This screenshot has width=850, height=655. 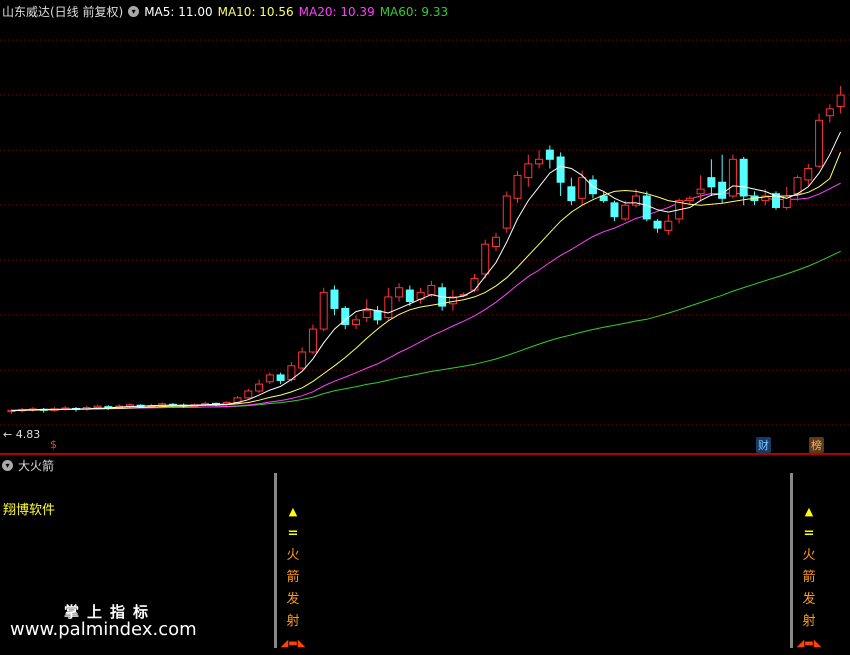 I want to click on rocket-signal-1: ▲ = 火 箭 发 射 ◢▬◣, so click(x=293, y=578).